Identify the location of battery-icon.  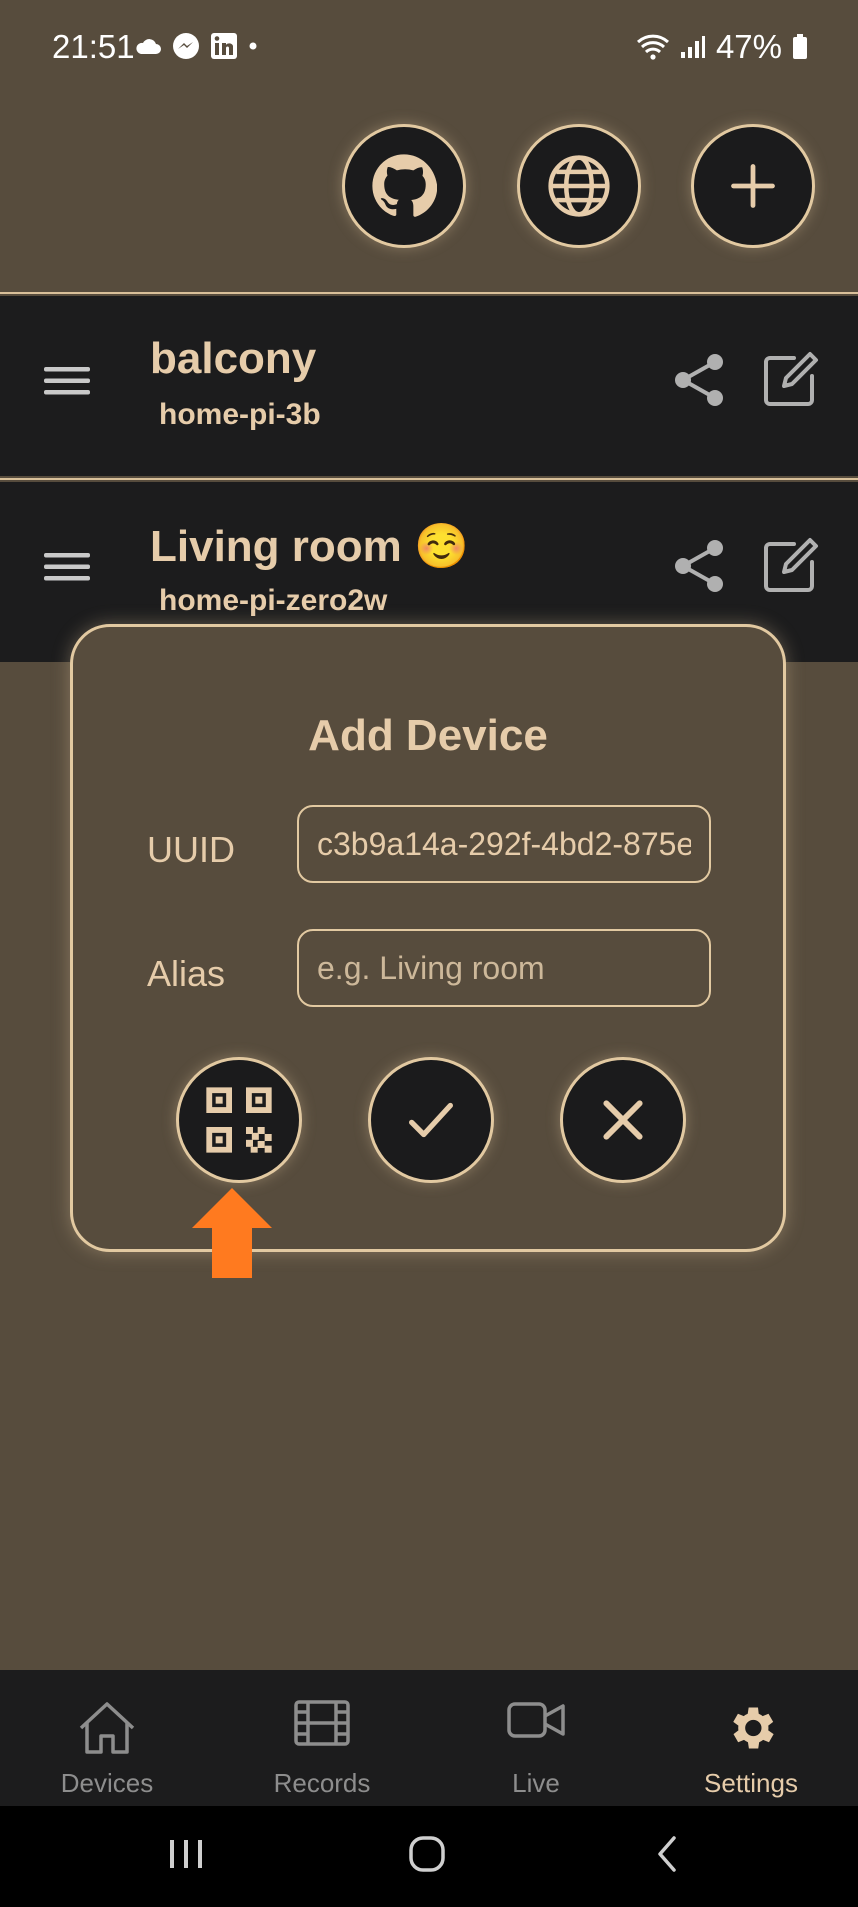
(800, 46).